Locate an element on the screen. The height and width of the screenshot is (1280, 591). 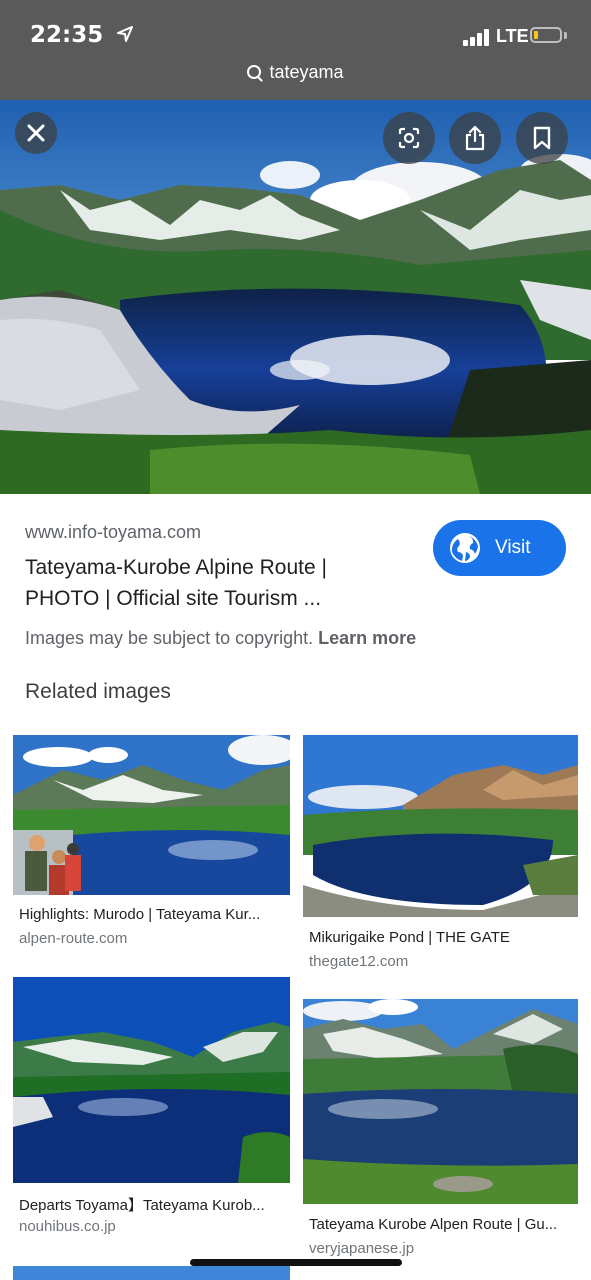
close-button is located at coordinates (36, 133).